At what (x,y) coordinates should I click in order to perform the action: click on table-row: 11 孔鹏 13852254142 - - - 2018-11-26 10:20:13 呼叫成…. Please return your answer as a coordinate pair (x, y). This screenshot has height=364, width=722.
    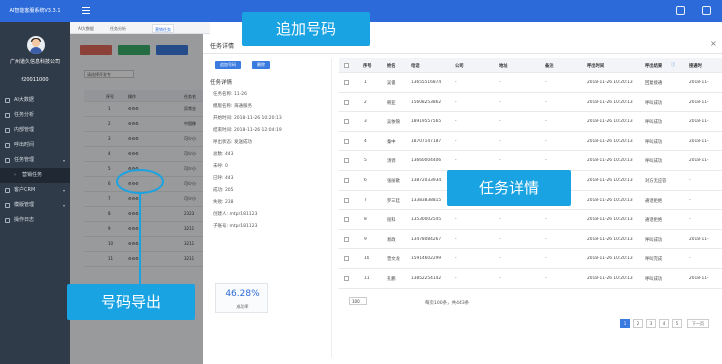
    Looking at the image, I should click on (530, 279).